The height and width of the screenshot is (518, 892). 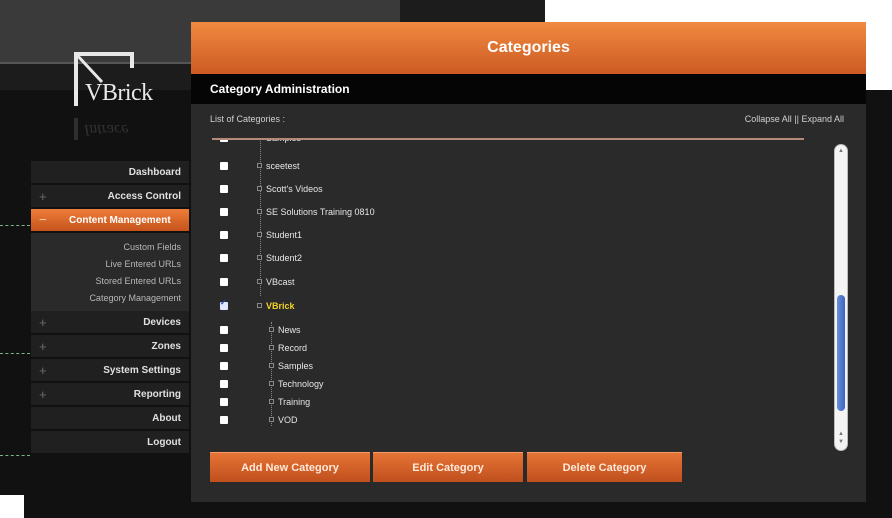 What do you see at coordinates (43, 219) in the screenshot?
I see `minus-icon: −` at bounding box center [43, 219].